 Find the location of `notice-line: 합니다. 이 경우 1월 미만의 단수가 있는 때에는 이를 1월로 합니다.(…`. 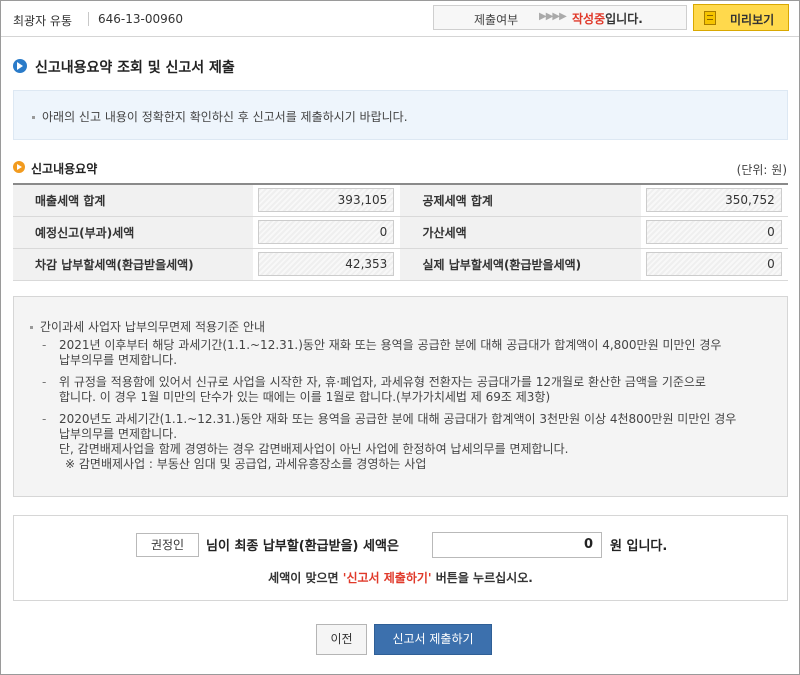

notice-line: 합니다. 이 경우 1월 미만의 단수가 있는 때에는 이를 1월로 합니다.(… is located at coordinates (305, 397).